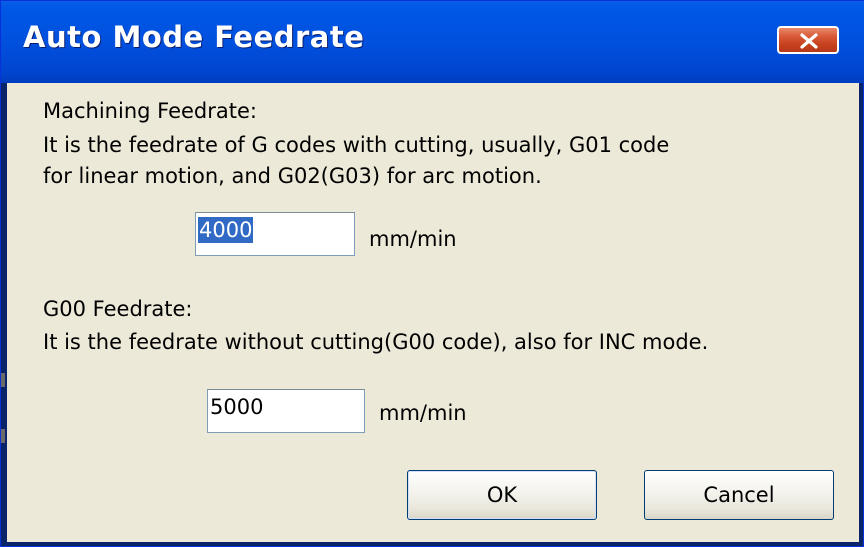 This screenshot has height=547, width=864. Describe the element at coordinates (739, 495) in the screenshot. I see `cancel-button: Cancel` at that location.